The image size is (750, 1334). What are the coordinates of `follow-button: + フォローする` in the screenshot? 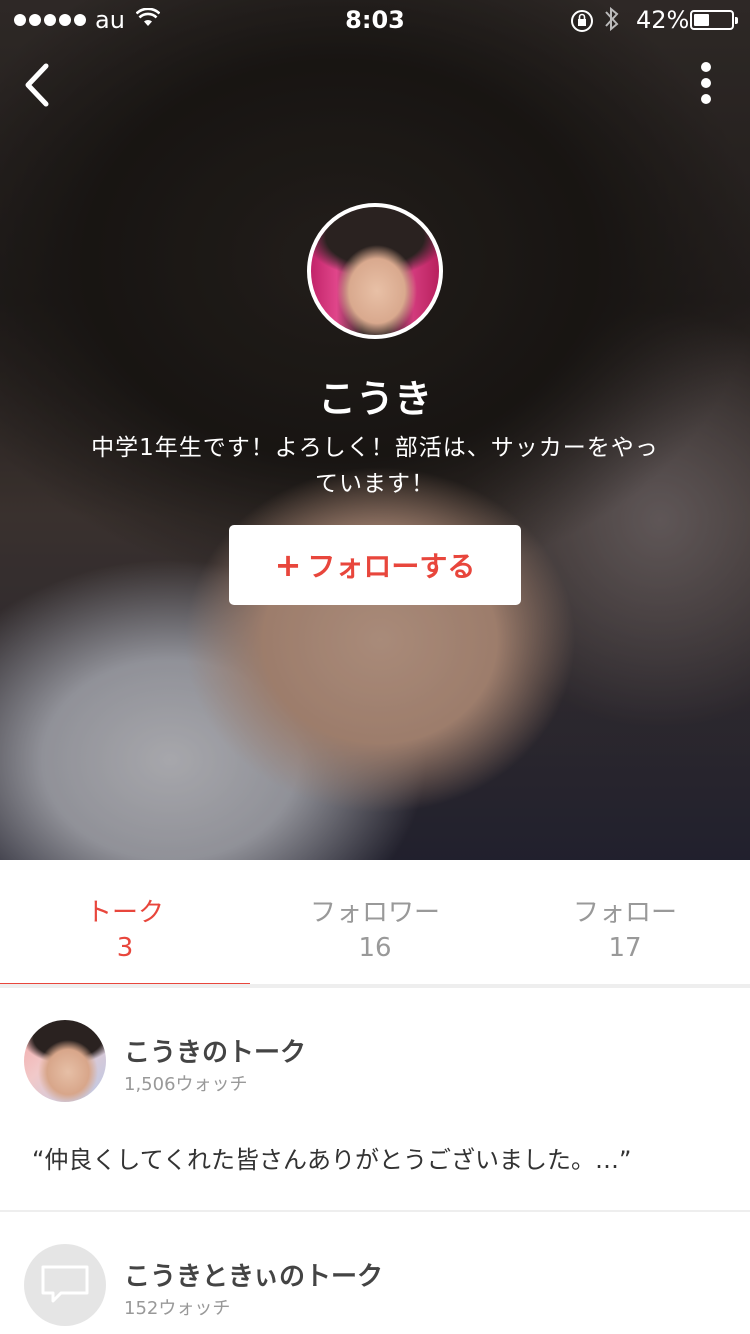 It's located at (375, 565).